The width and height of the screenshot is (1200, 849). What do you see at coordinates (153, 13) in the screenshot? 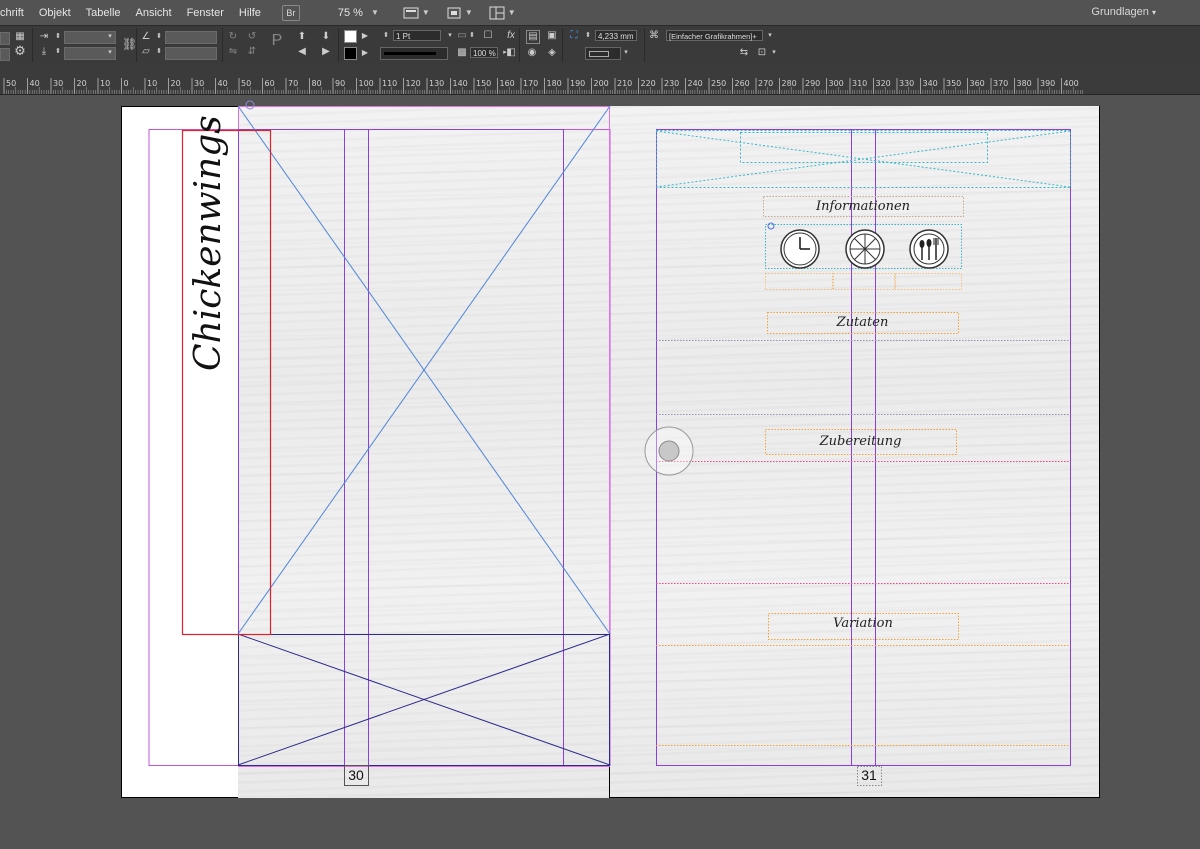
I see `menu-ansicht: Ansicht` at bounding box center [153, 13].